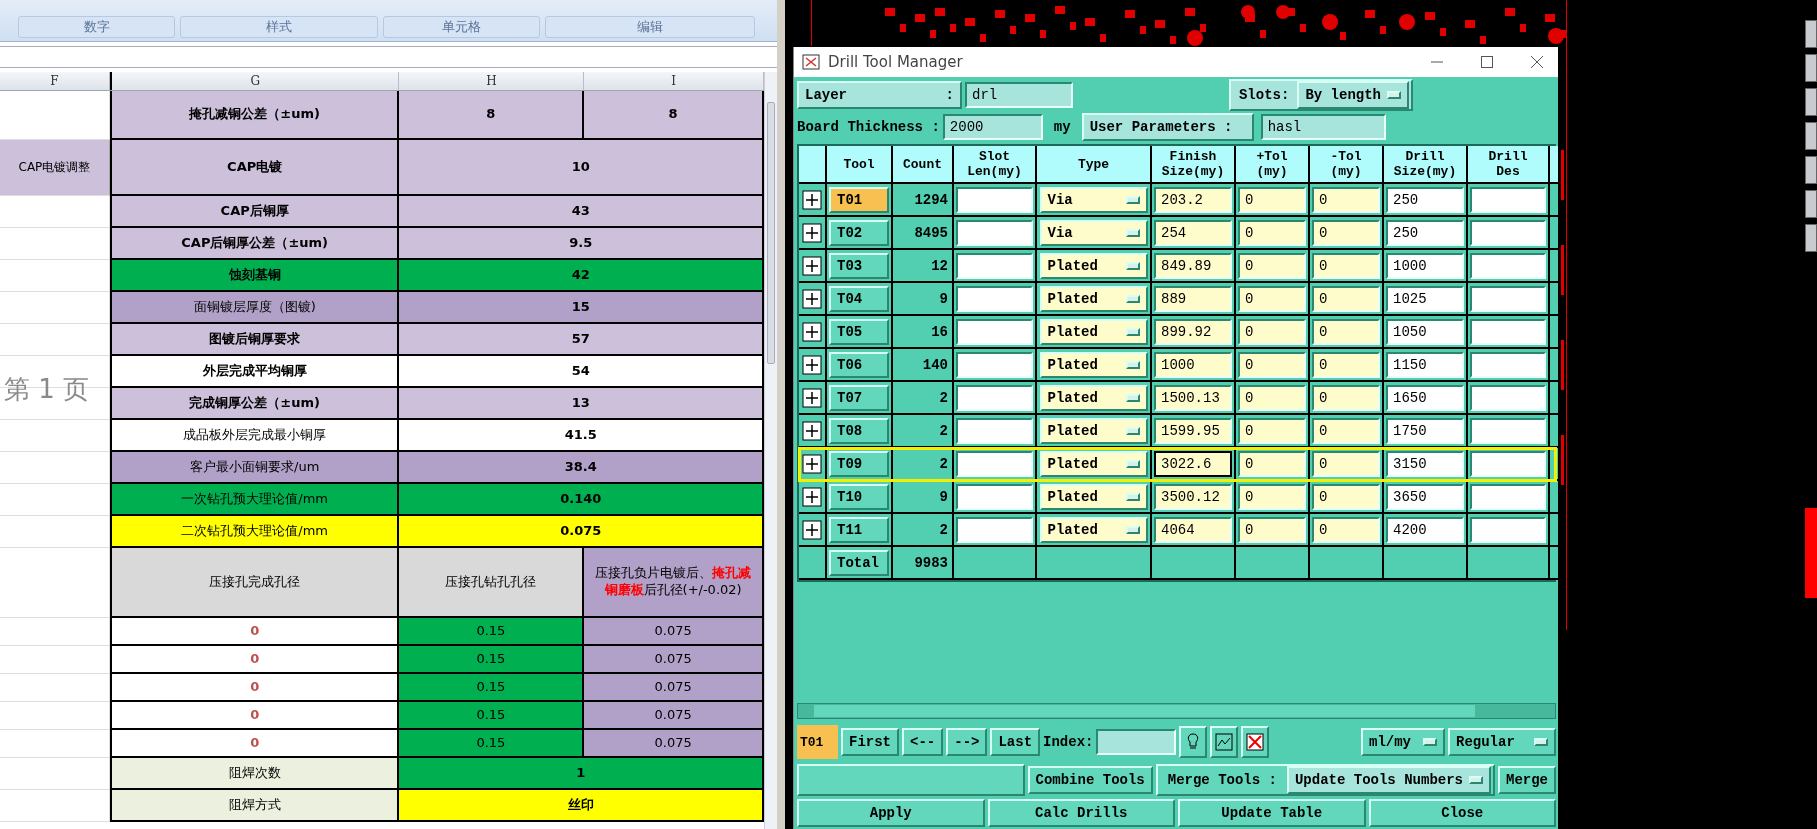 The width and height of the screenshot is (1817, 829). I want to click on layer-field: drl, so click(1019, 95).